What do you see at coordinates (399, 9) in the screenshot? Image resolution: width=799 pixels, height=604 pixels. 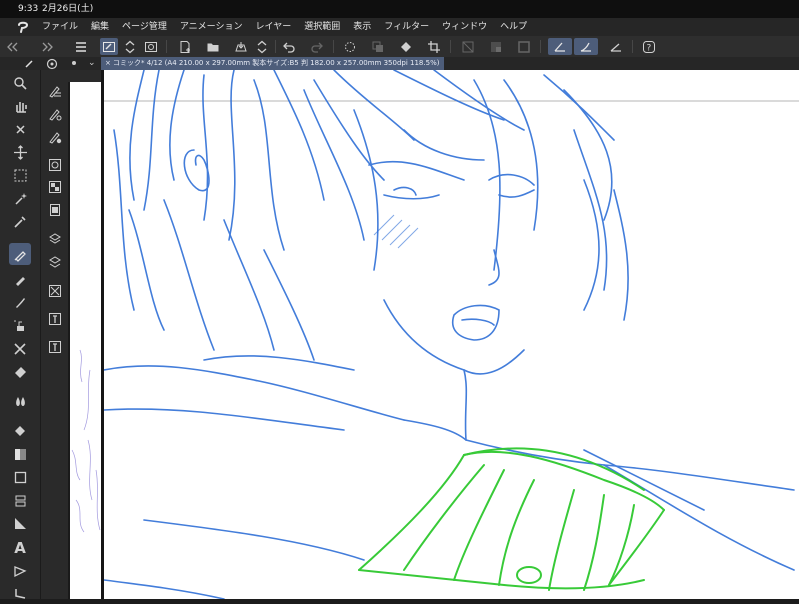 I see `status-bar: 9:33 2月26日(土)` at bounding box center [399, 9].